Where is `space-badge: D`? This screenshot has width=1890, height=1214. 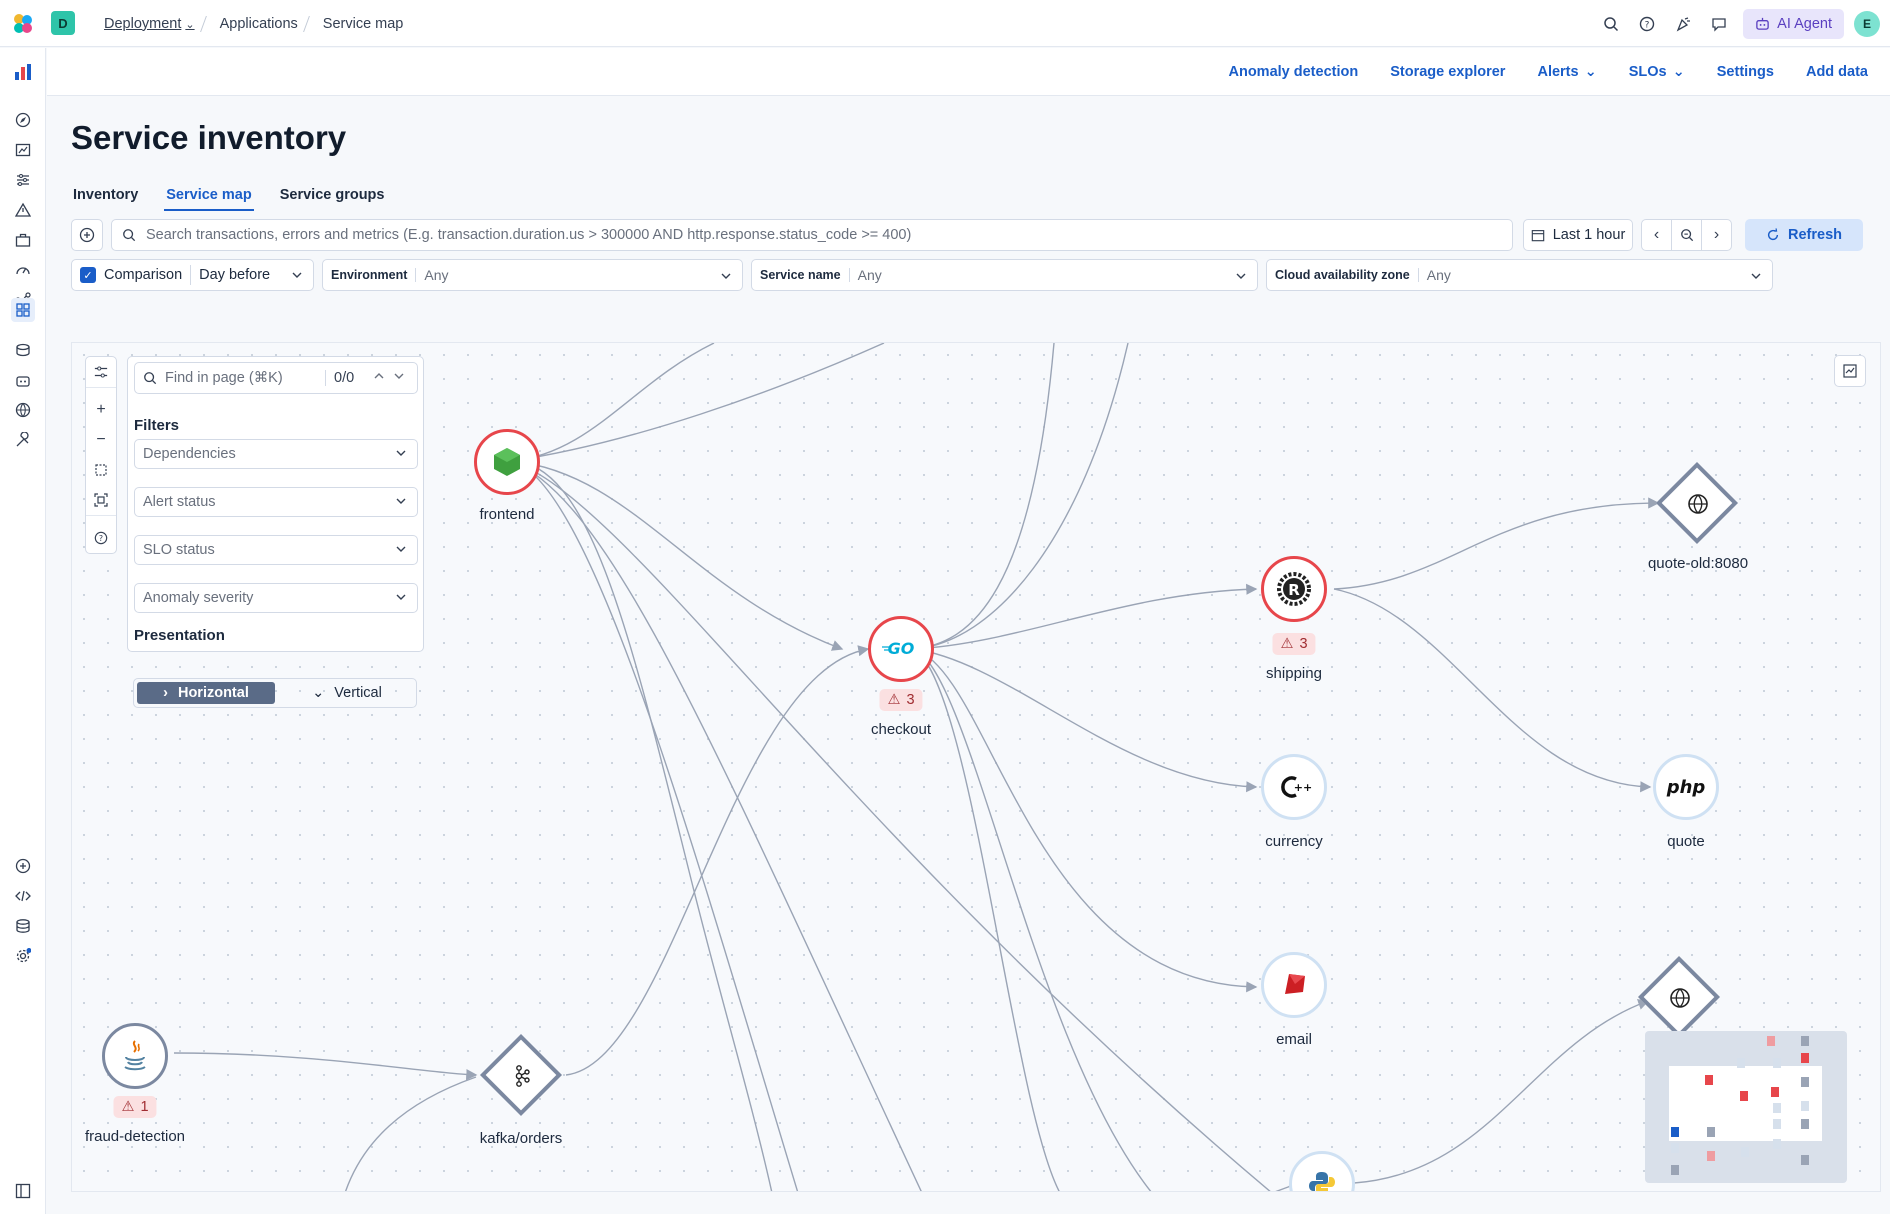 space-badge: D is located at coordinates (63, 23).